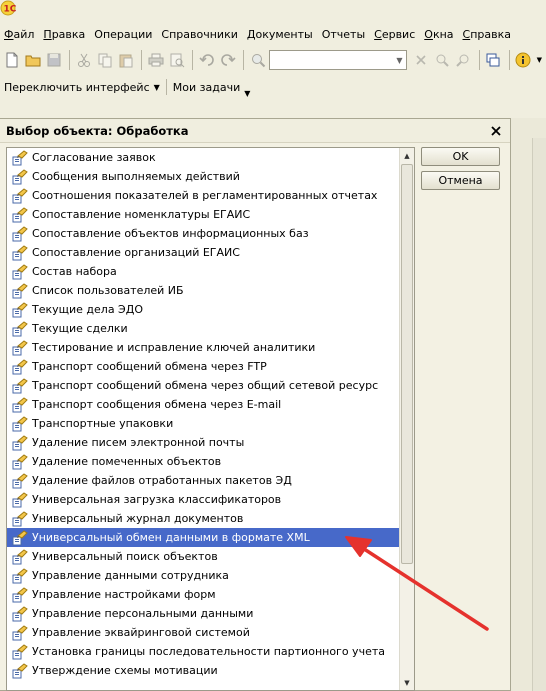 Image resolution: width=546 pixels, height=691 pixels. Describe the element at coordinates (203, 594) in the screenshot. I see `list-item: Управление настройками форм` at that location.